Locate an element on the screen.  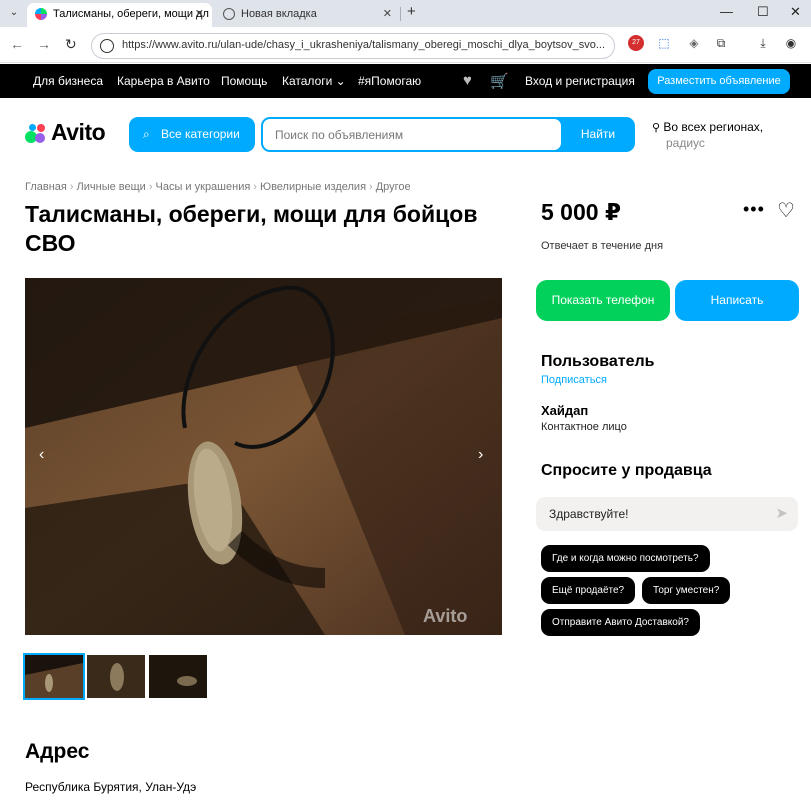
login-link: Вход и регистрация is located at coordinates (580, 81).